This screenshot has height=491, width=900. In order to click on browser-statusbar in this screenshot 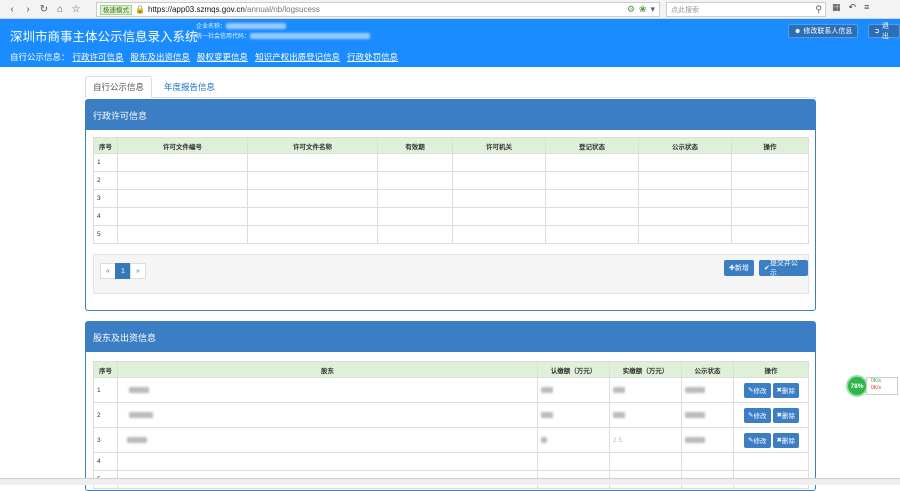, I will do `click(450, 481)`.